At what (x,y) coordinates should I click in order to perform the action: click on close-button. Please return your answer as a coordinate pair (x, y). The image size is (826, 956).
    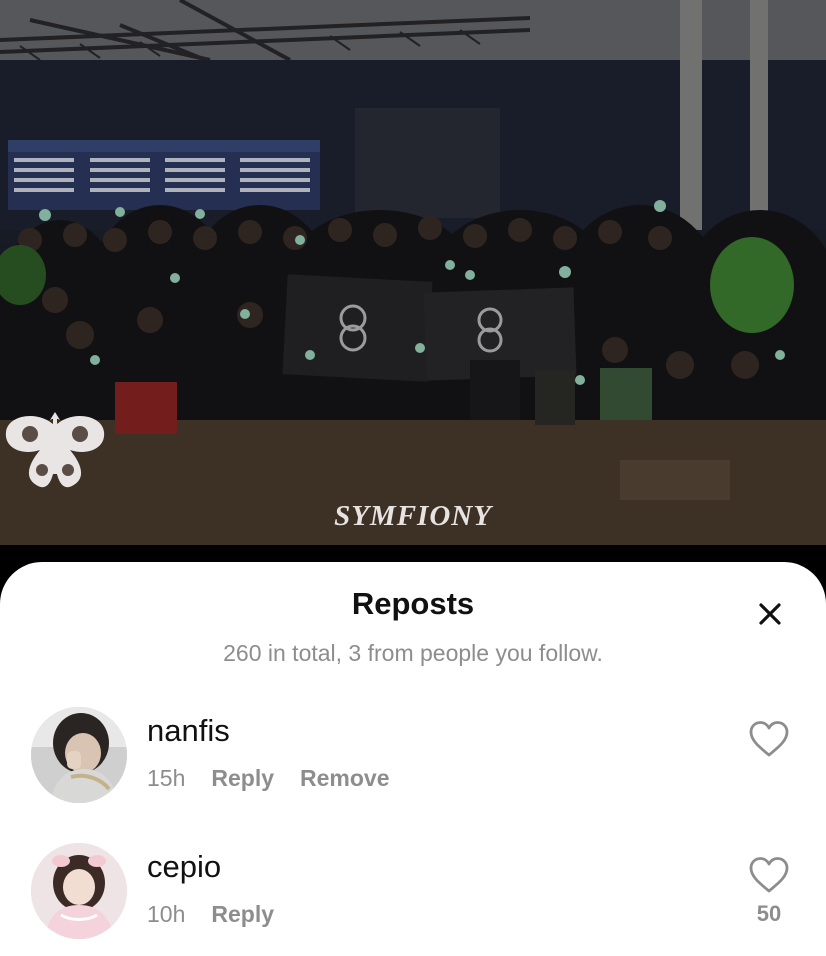
    Looking at the image, I should click on (770, 614).